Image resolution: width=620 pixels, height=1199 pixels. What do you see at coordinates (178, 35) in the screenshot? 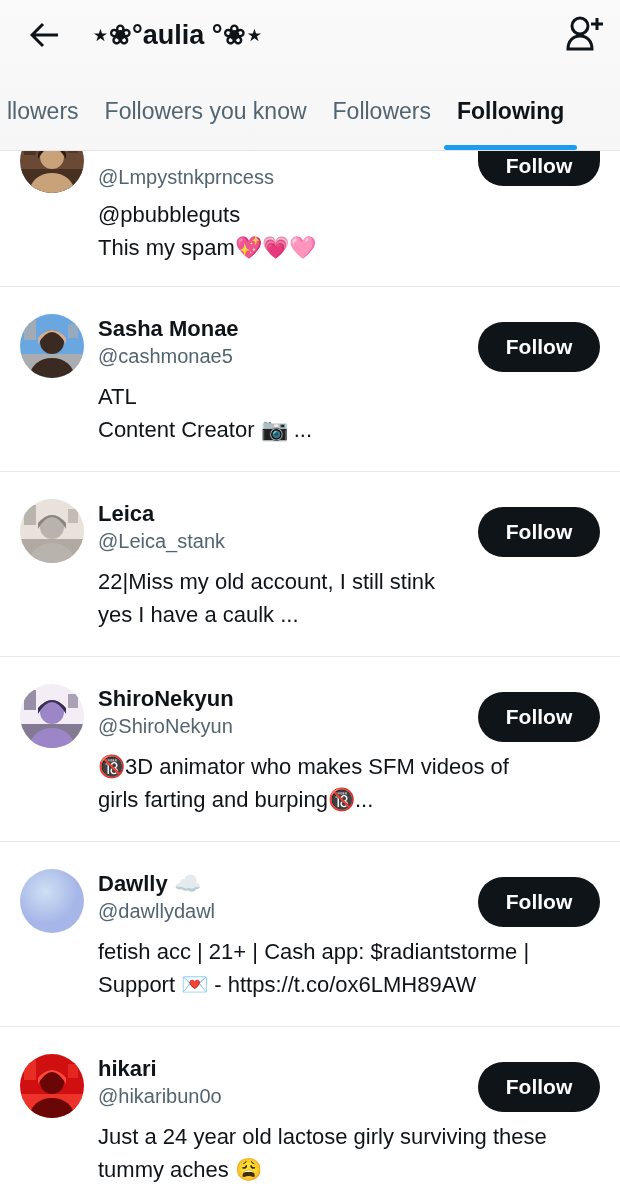
I see `profile-name: ⋆❀°aulia °❀⋆` at bounding box center [178, 35].